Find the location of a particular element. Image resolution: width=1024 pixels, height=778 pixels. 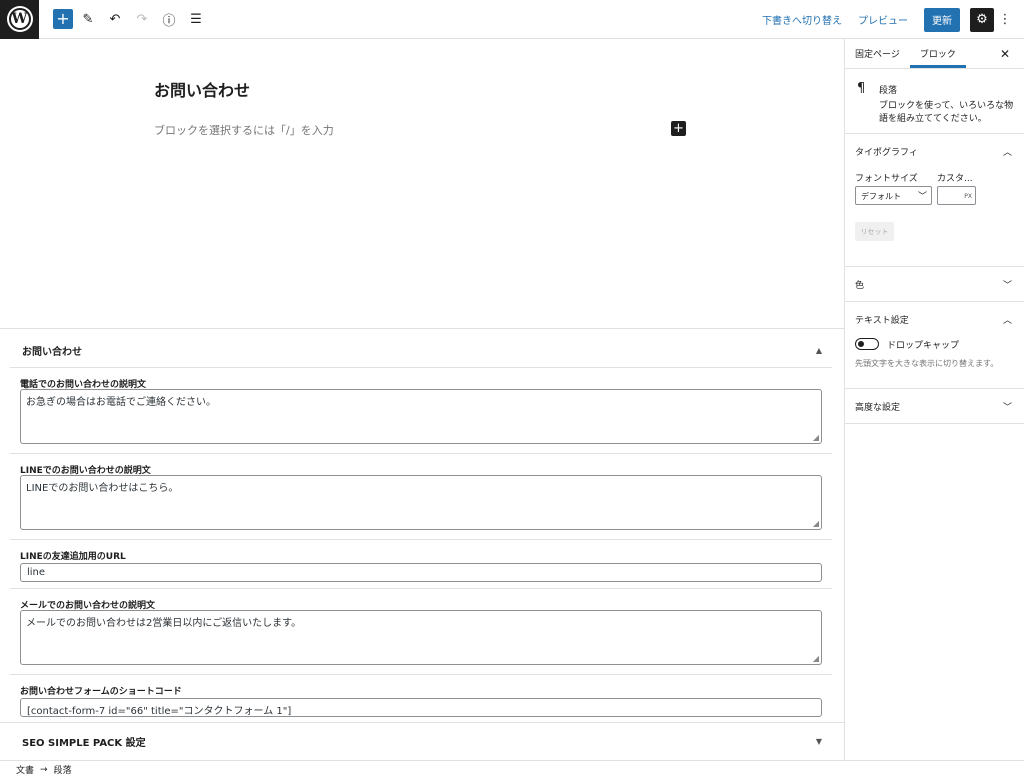

close-icon: ✕ is located at coordinates (1005, 54).